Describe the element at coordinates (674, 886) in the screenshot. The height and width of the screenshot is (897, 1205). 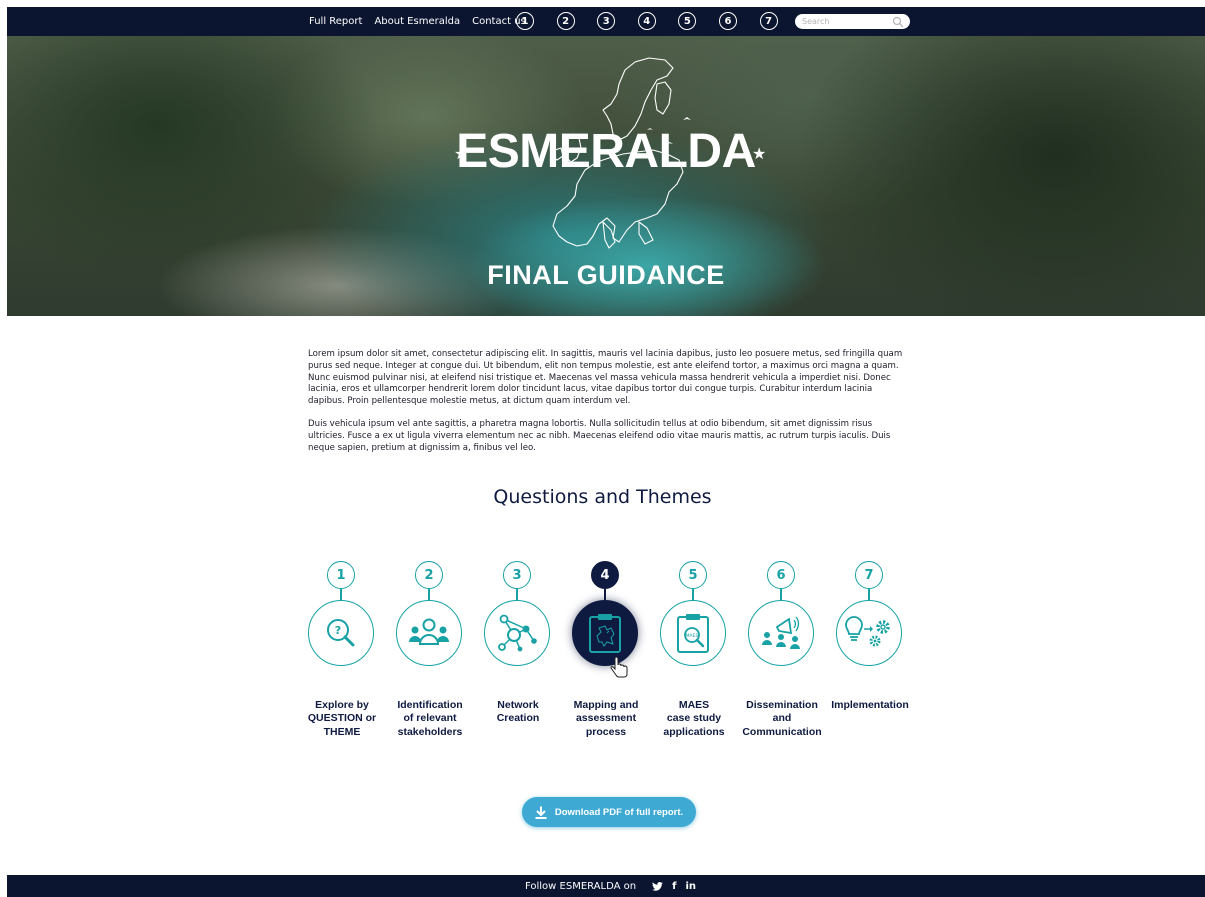
I see `facebook-icon: f` at that location.